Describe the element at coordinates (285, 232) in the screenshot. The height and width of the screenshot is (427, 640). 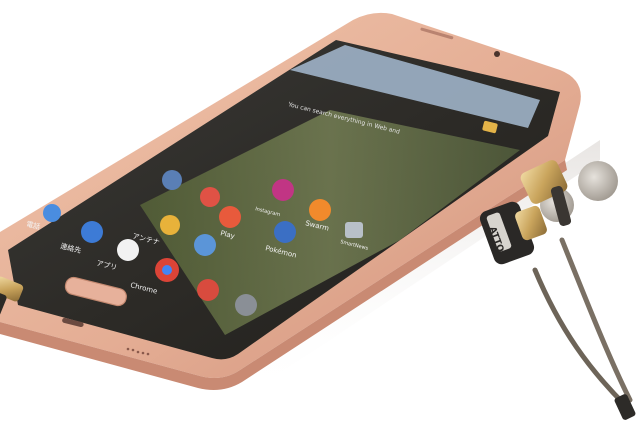
I see `app-icon-pokemon` at that location.